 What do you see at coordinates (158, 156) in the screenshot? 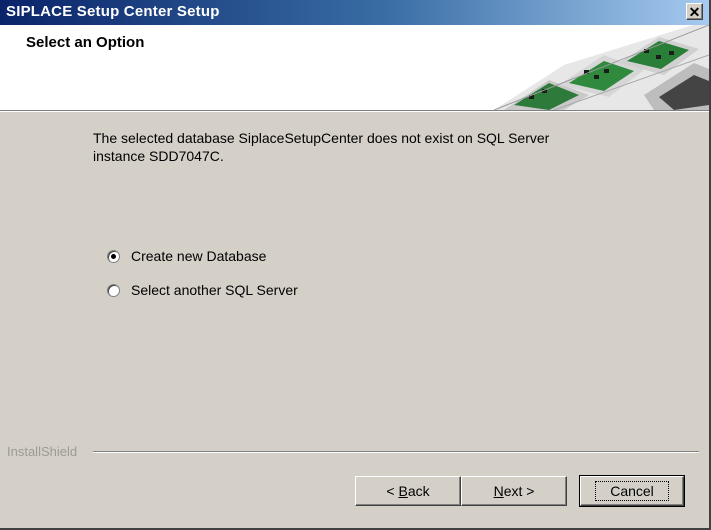
I see `message-line-2: instance SDD7047C.` at bounding box center [158, 156].